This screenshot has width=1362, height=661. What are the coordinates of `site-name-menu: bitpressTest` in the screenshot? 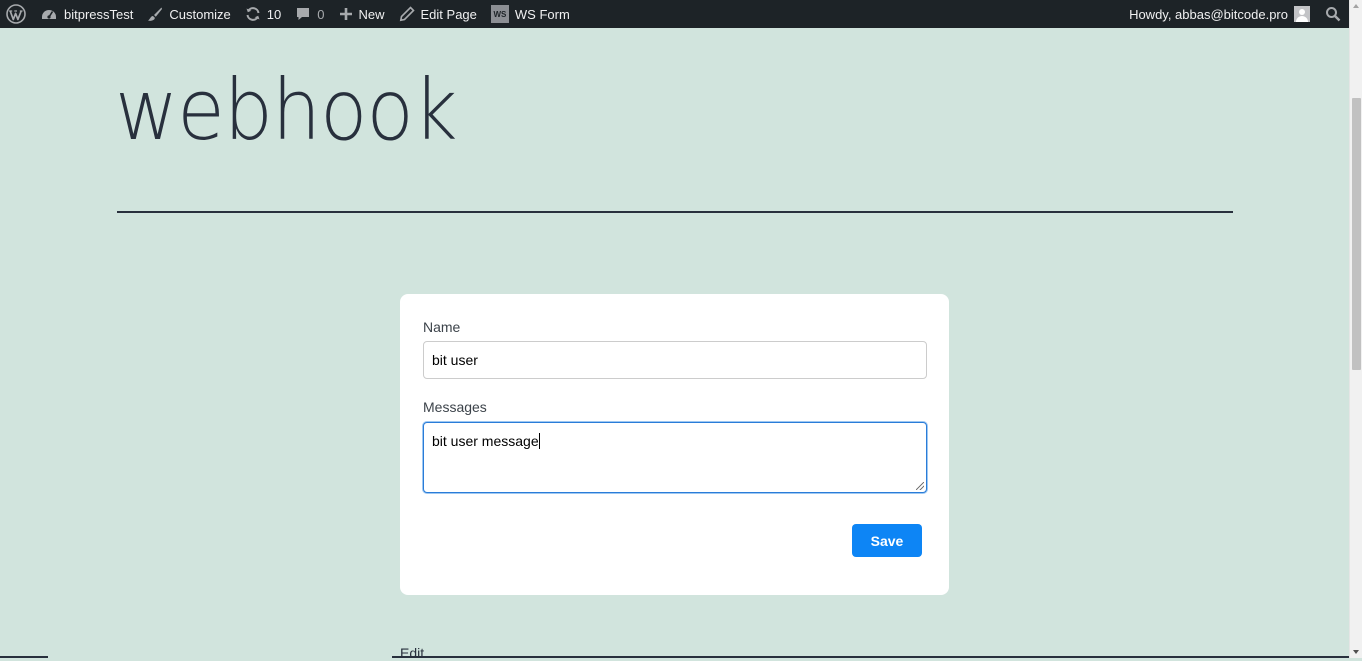 It's located at (86, 14).